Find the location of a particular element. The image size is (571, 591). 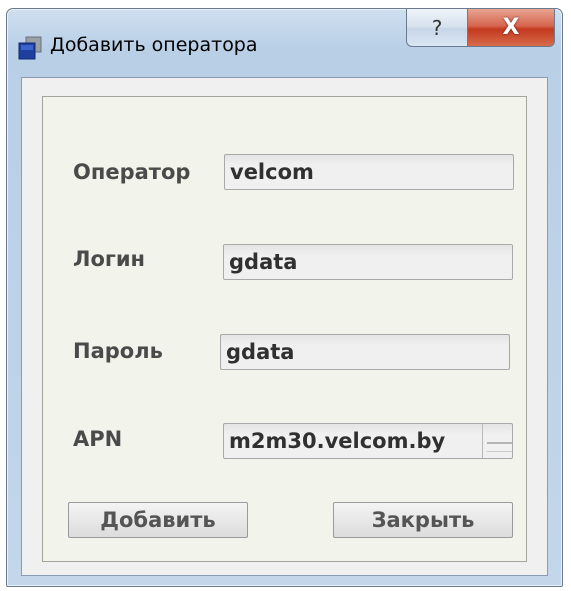

apn-combobox: m2m30.velcom.by is located at coordinates (368, 441).